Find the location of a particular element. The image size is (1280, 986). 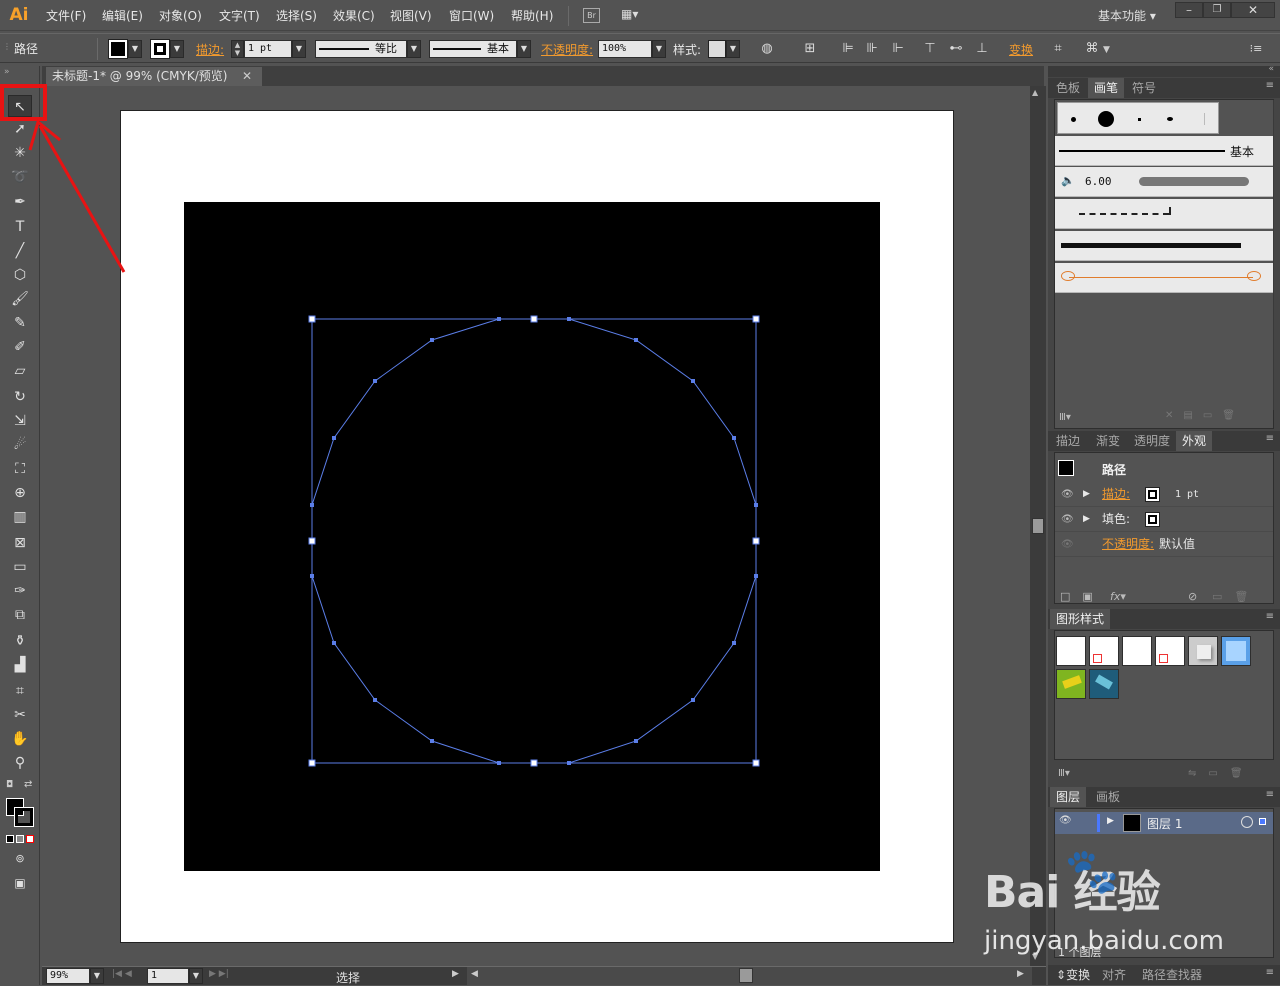

bottom-panel-tabs: ⇕变换 对齐 路径查找器 ≡ is located at coordinates (1164, 975).